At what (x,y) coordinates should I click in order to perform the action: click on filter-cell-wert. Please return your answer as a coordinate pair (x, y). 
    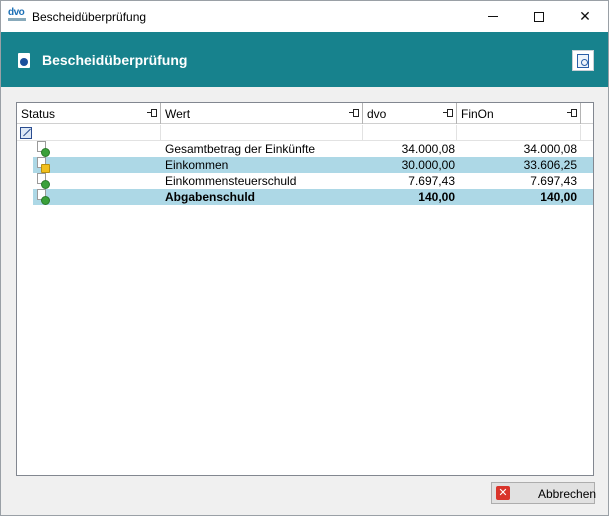
    Looking at the image, I should click on (262, 133).